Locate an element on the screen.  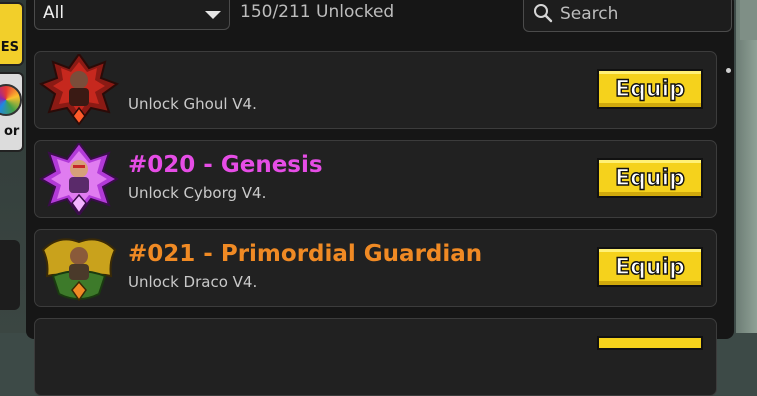
ghoul-emblem-icon is located at coordinates (79, 90).